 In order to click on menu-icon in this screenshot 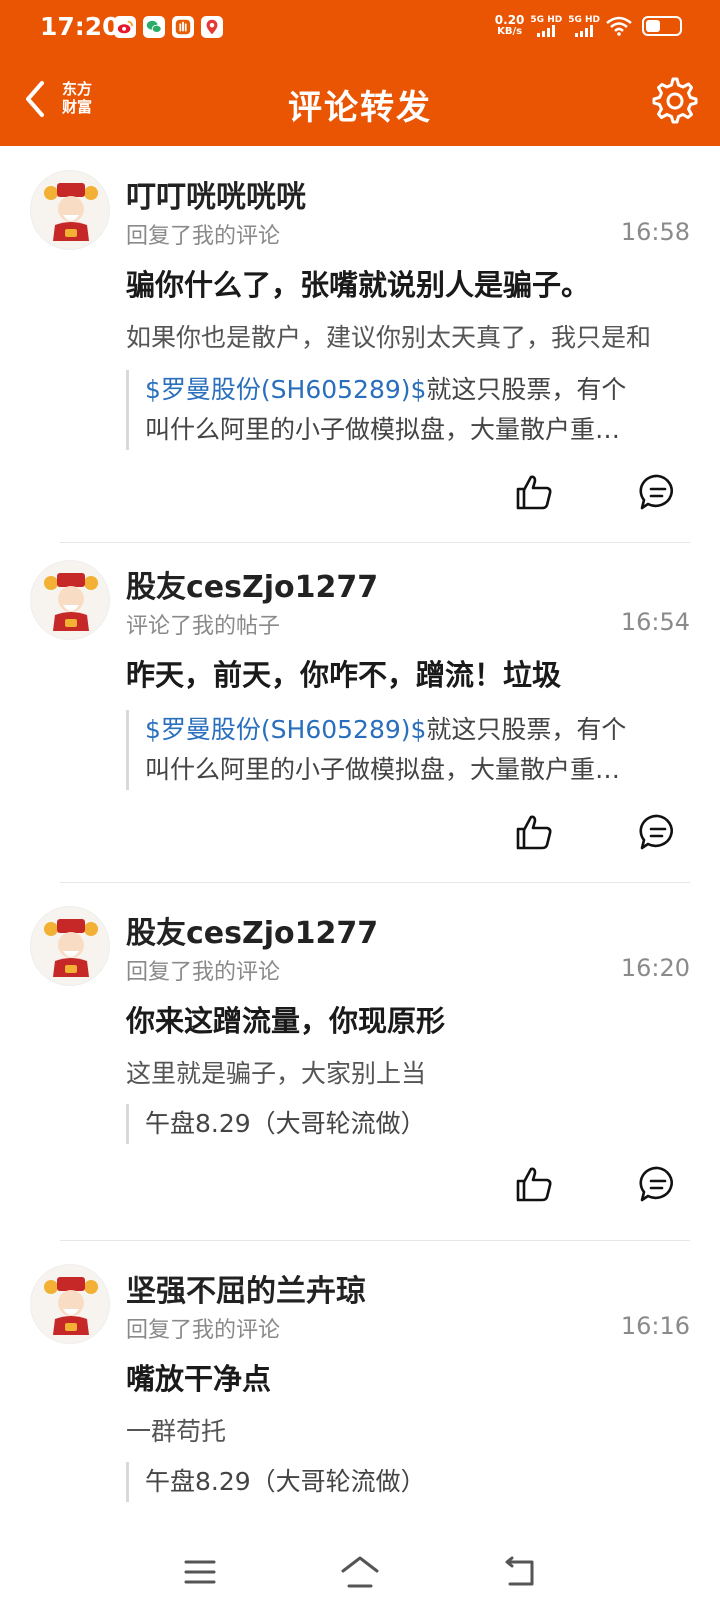, I will do `click(200, 1572)`.